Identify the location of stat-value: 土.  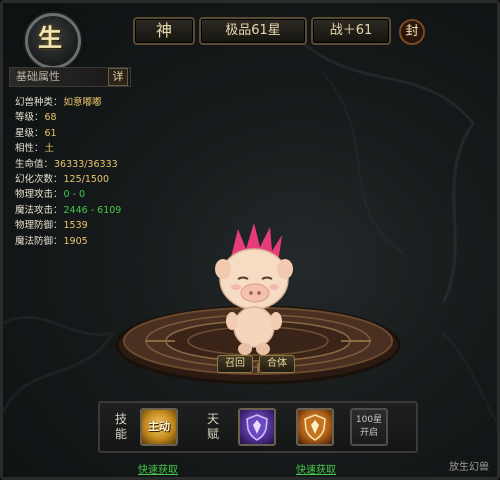
(49, 149).